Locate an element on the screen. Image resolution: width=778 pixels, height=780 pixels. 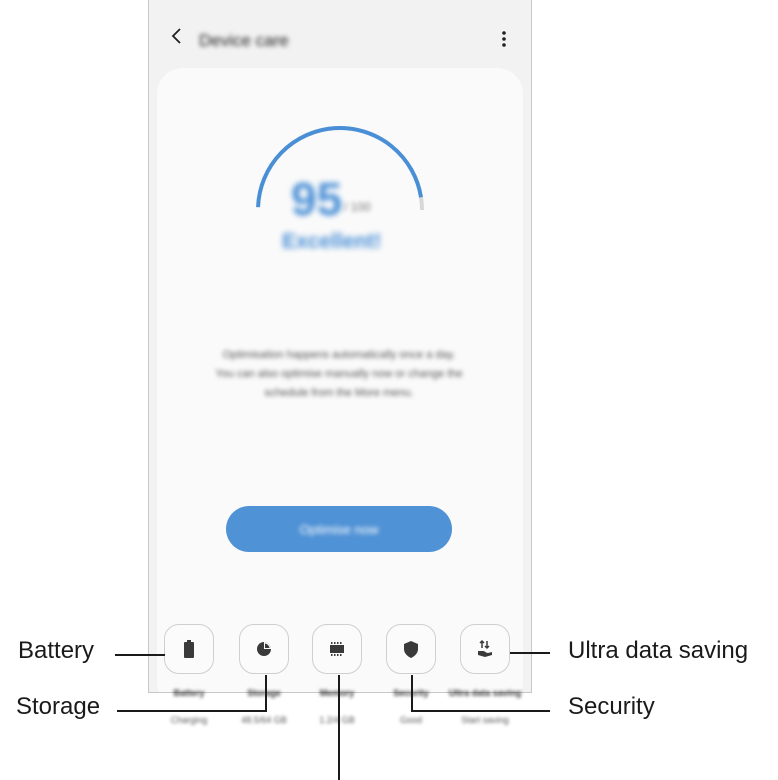
memory-button is located at coordinates (337, 649).